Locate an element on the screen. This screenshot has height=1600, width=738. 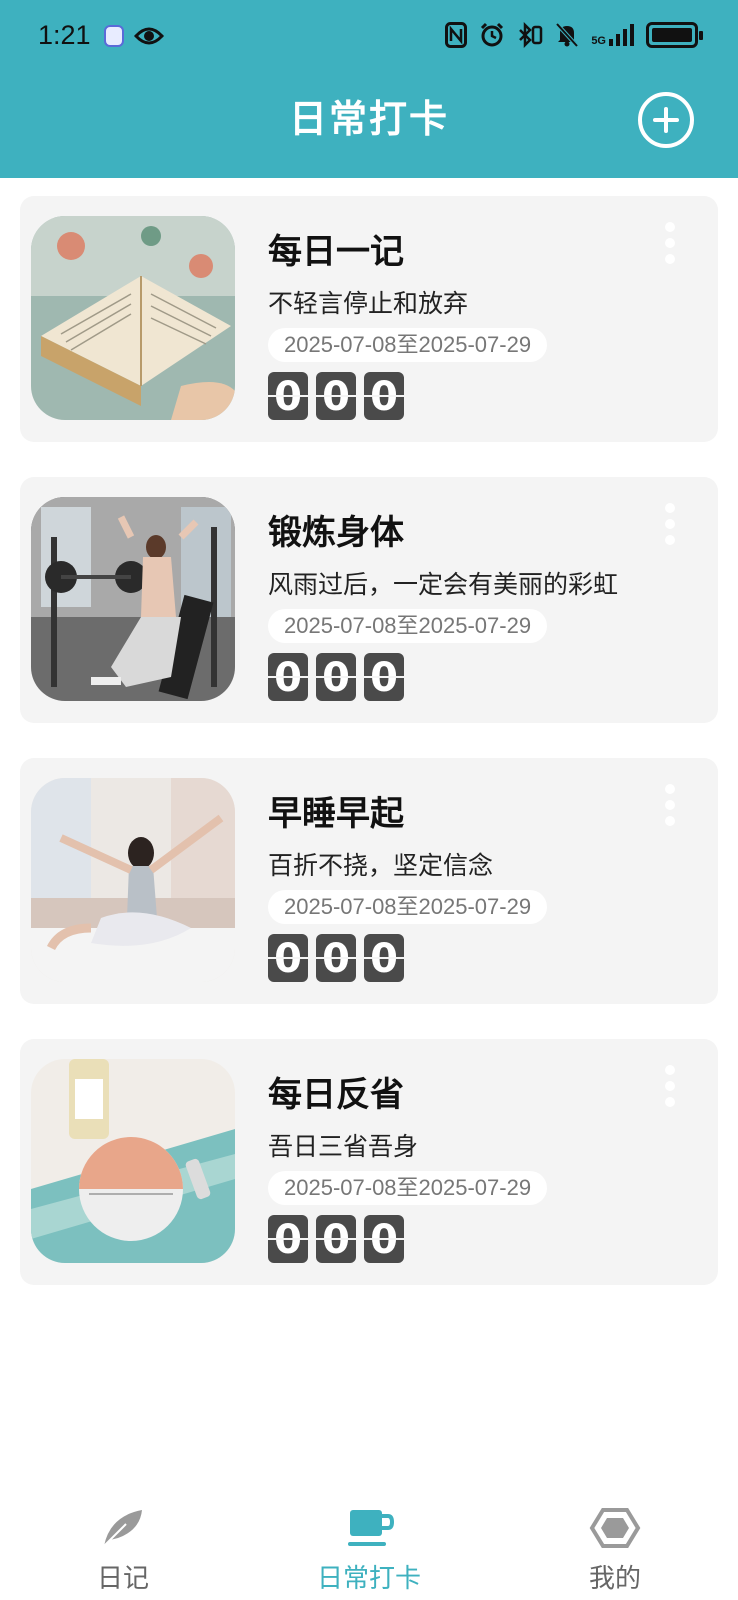
habit-image-perfume is located at coordinates (133, 1161).